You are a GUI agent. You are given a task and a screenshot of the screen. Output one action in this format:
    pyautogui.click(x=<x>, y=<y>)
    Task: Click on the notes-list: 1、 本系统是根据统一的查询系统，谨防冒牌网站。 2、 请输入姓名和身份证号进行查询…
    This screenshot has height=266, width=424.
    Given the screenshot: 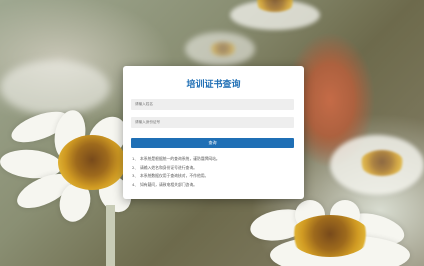 What is the action you would take?
    pyautogui.click(x=176, y=172)
    